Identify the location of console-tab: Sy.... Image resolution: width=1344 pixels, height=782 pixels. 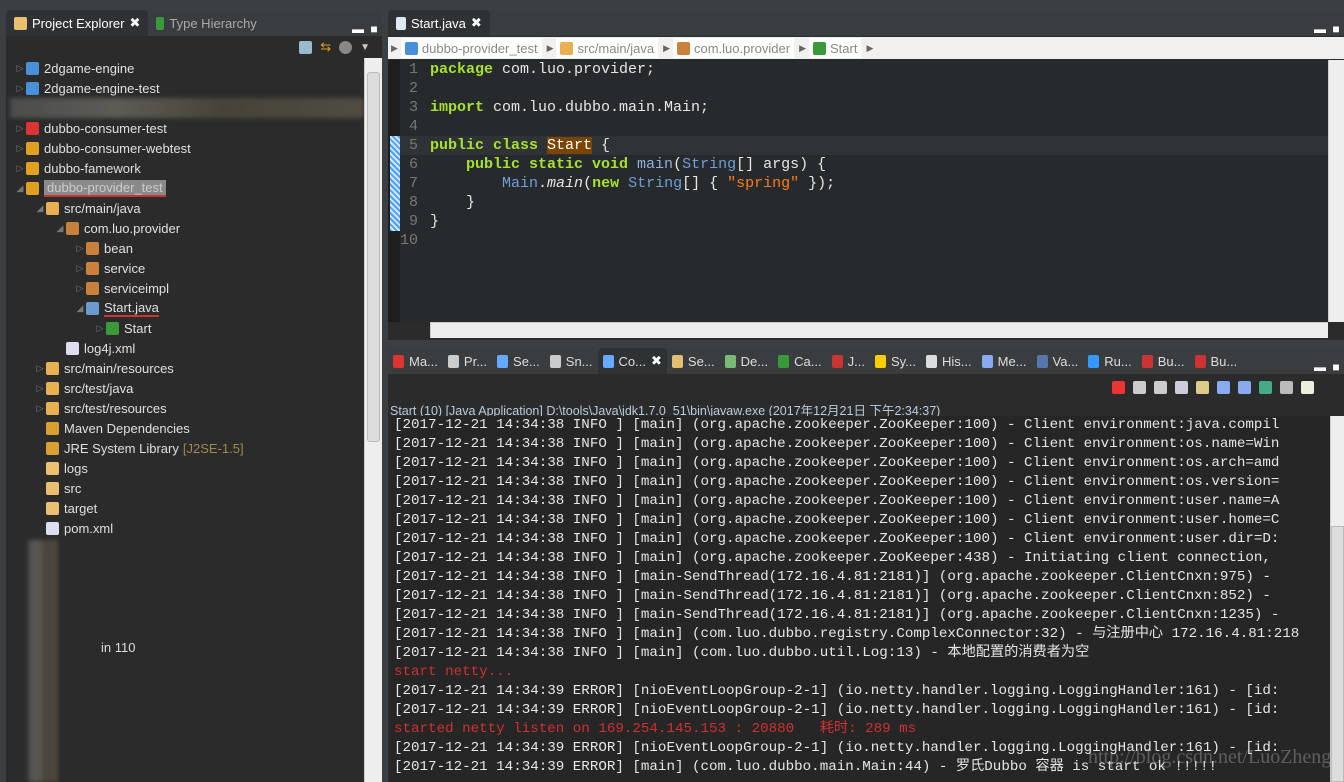
(895, 361).